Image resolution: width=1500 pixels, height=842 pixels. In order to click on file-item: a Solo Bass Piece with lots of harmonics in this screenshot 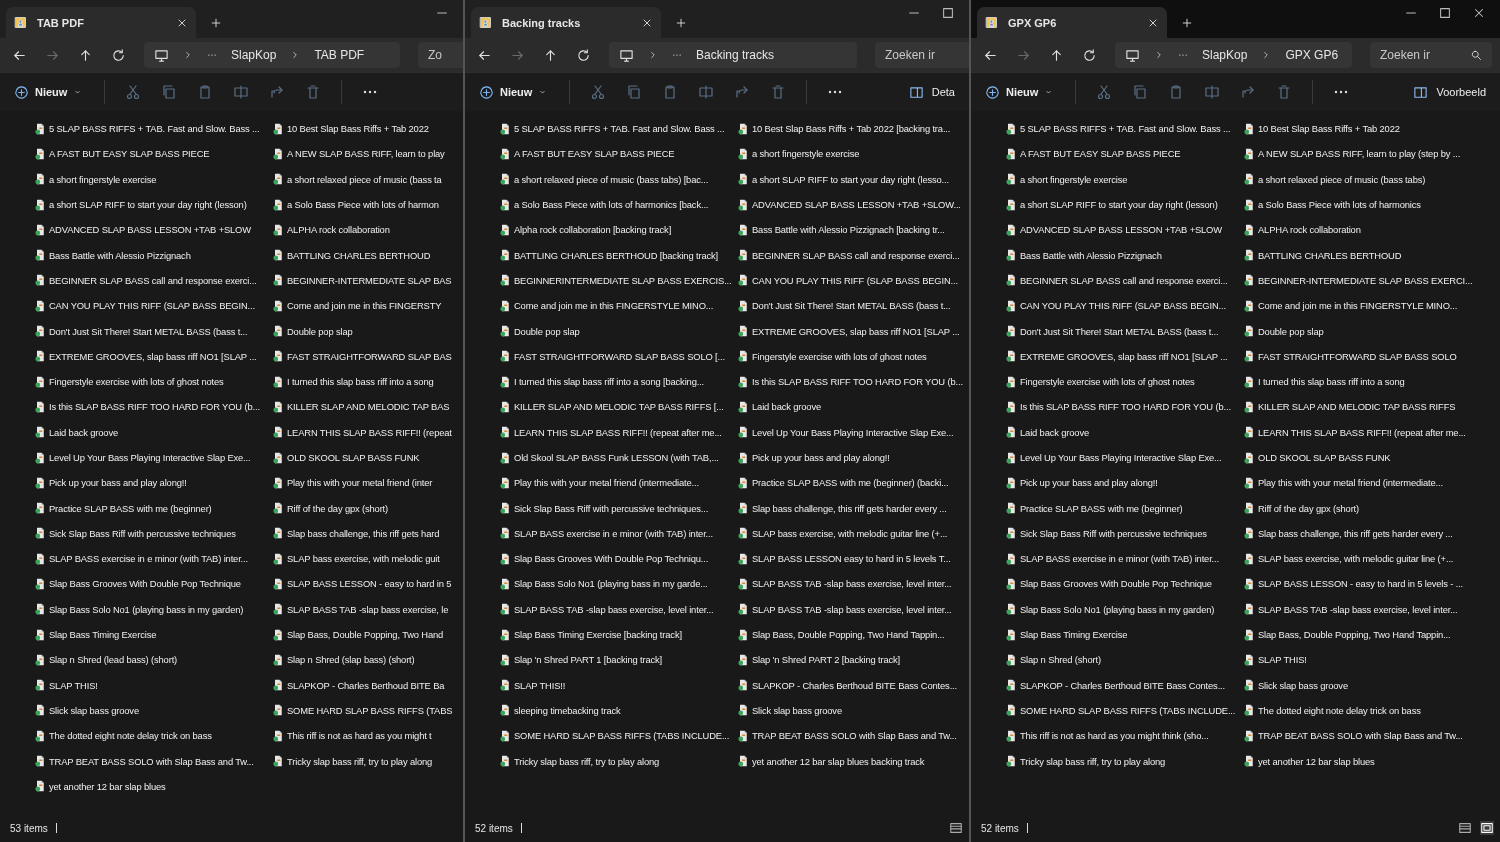, I will do `click(1362, 204)`.